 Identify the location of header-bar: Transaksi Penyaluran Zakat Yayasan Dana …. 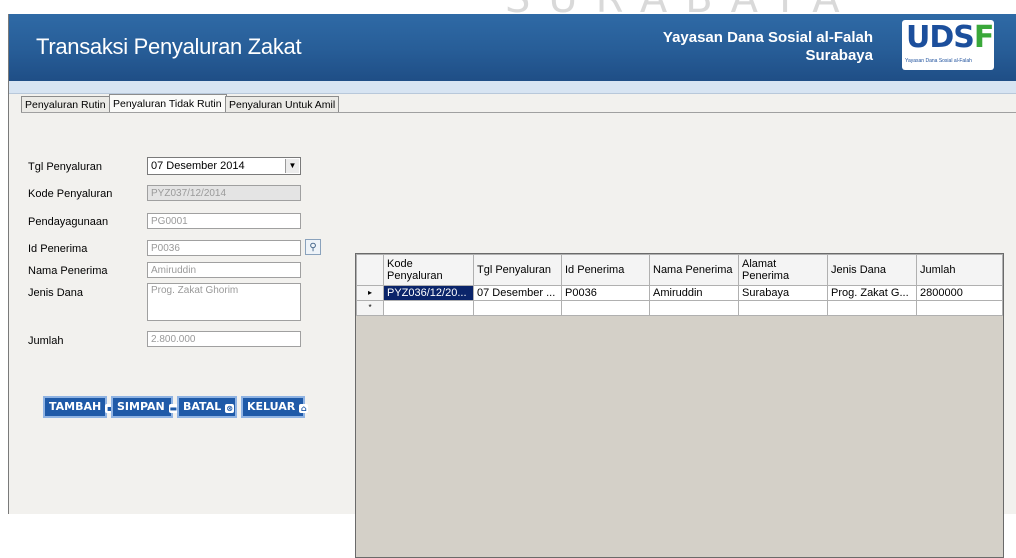
(512, 47).